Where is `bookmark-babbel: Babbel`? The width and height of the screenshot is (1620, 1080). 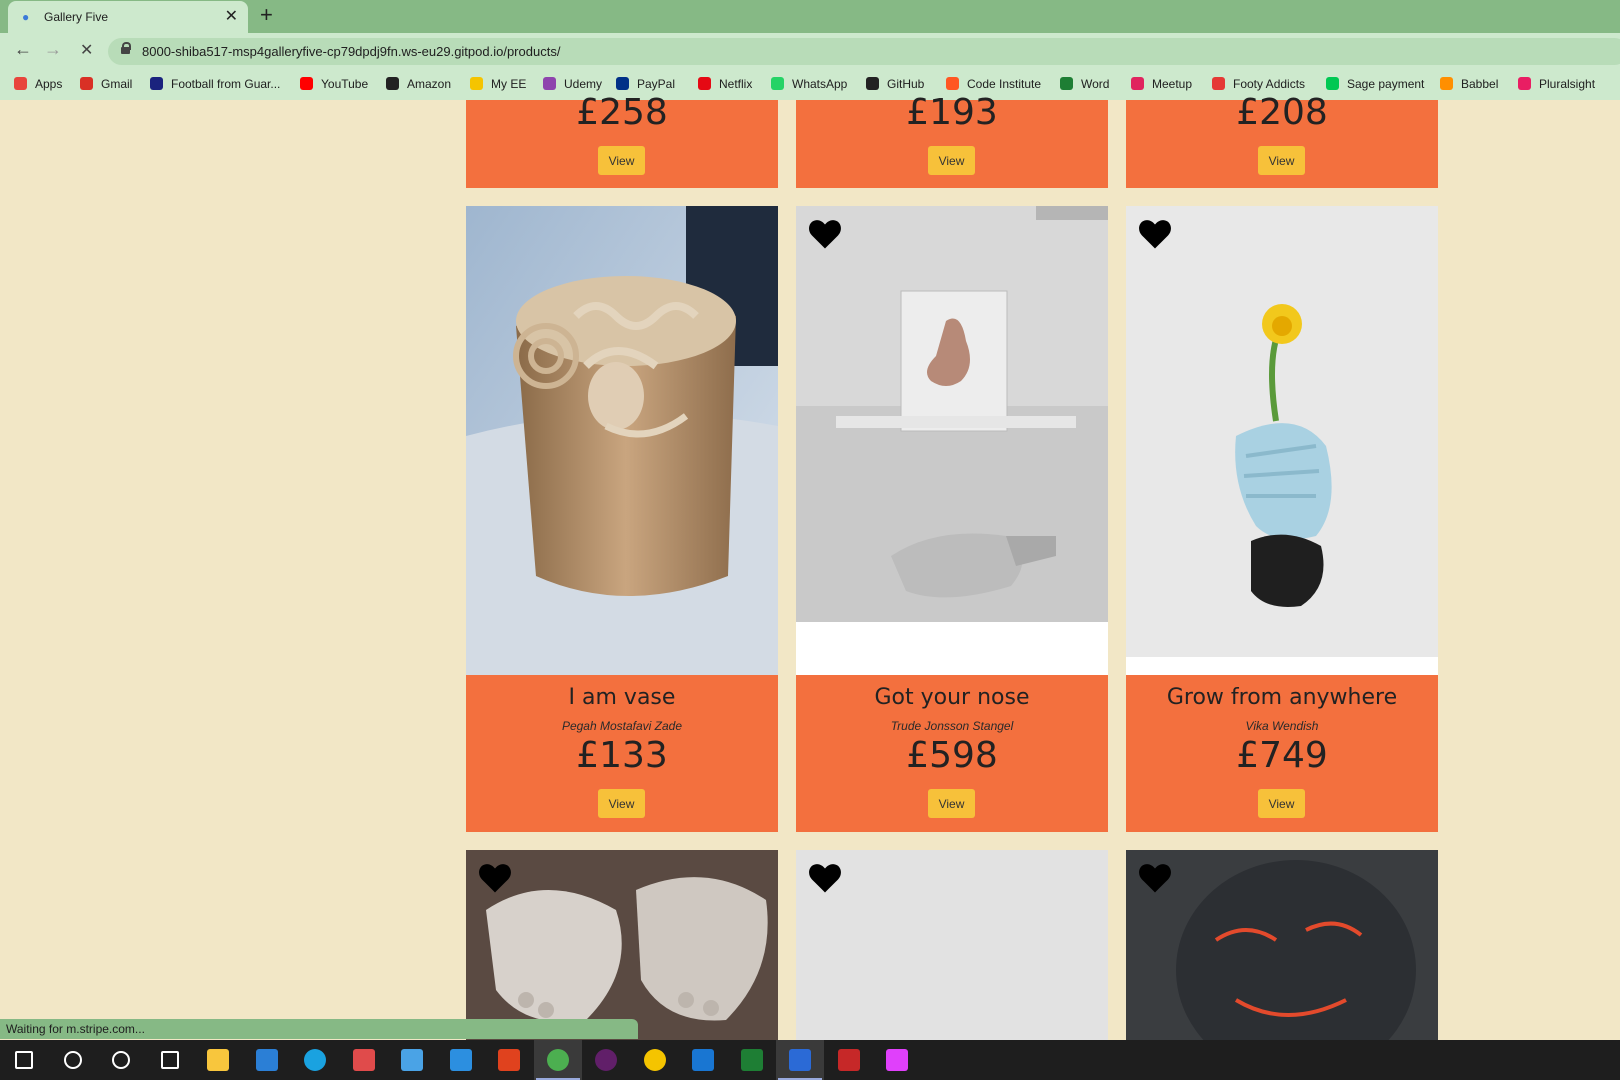
bookmark-babbel: Babbel is located at coordinates (1469, 84).